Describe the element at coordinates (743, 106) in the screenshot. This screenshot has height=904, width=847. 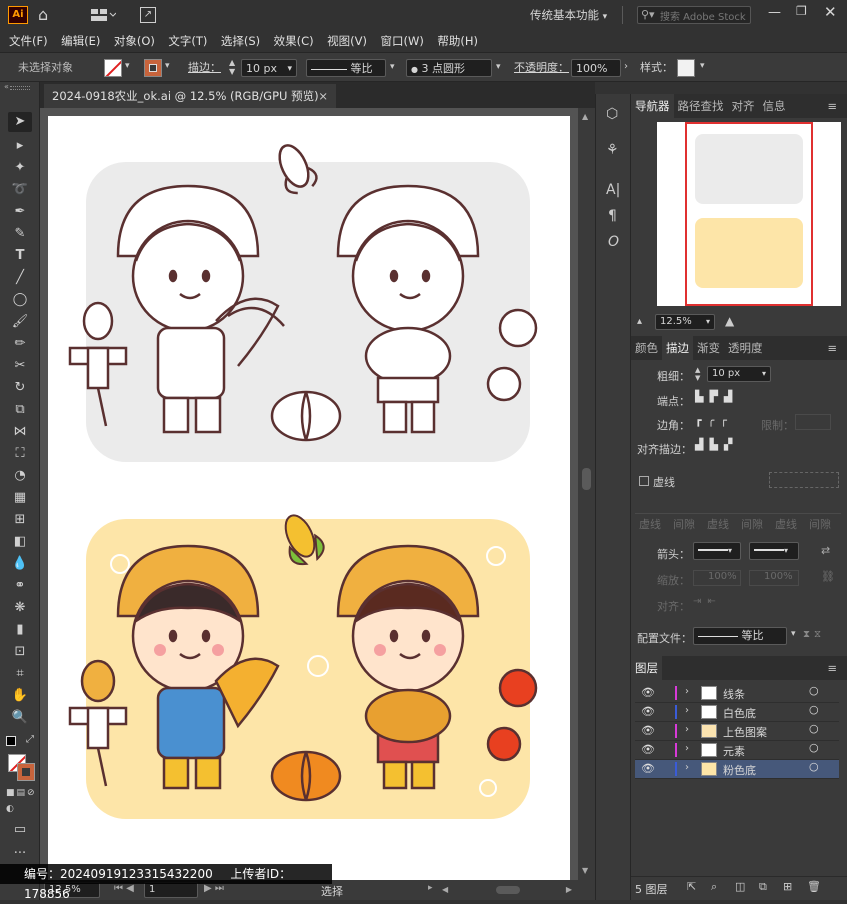
I see `tab-align: 对齐` at that location.